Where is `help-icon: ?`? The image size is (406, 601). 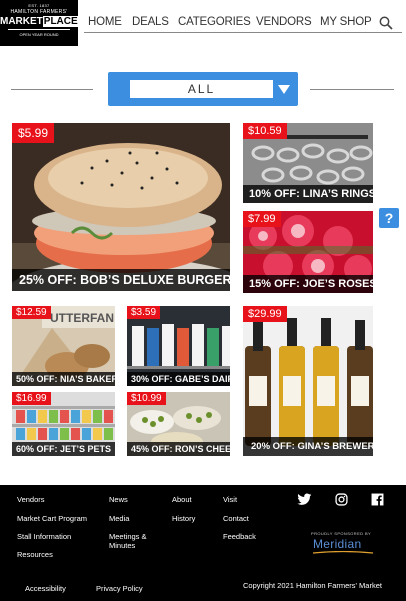
help-icon: ? is located at coordinates (389, 218).